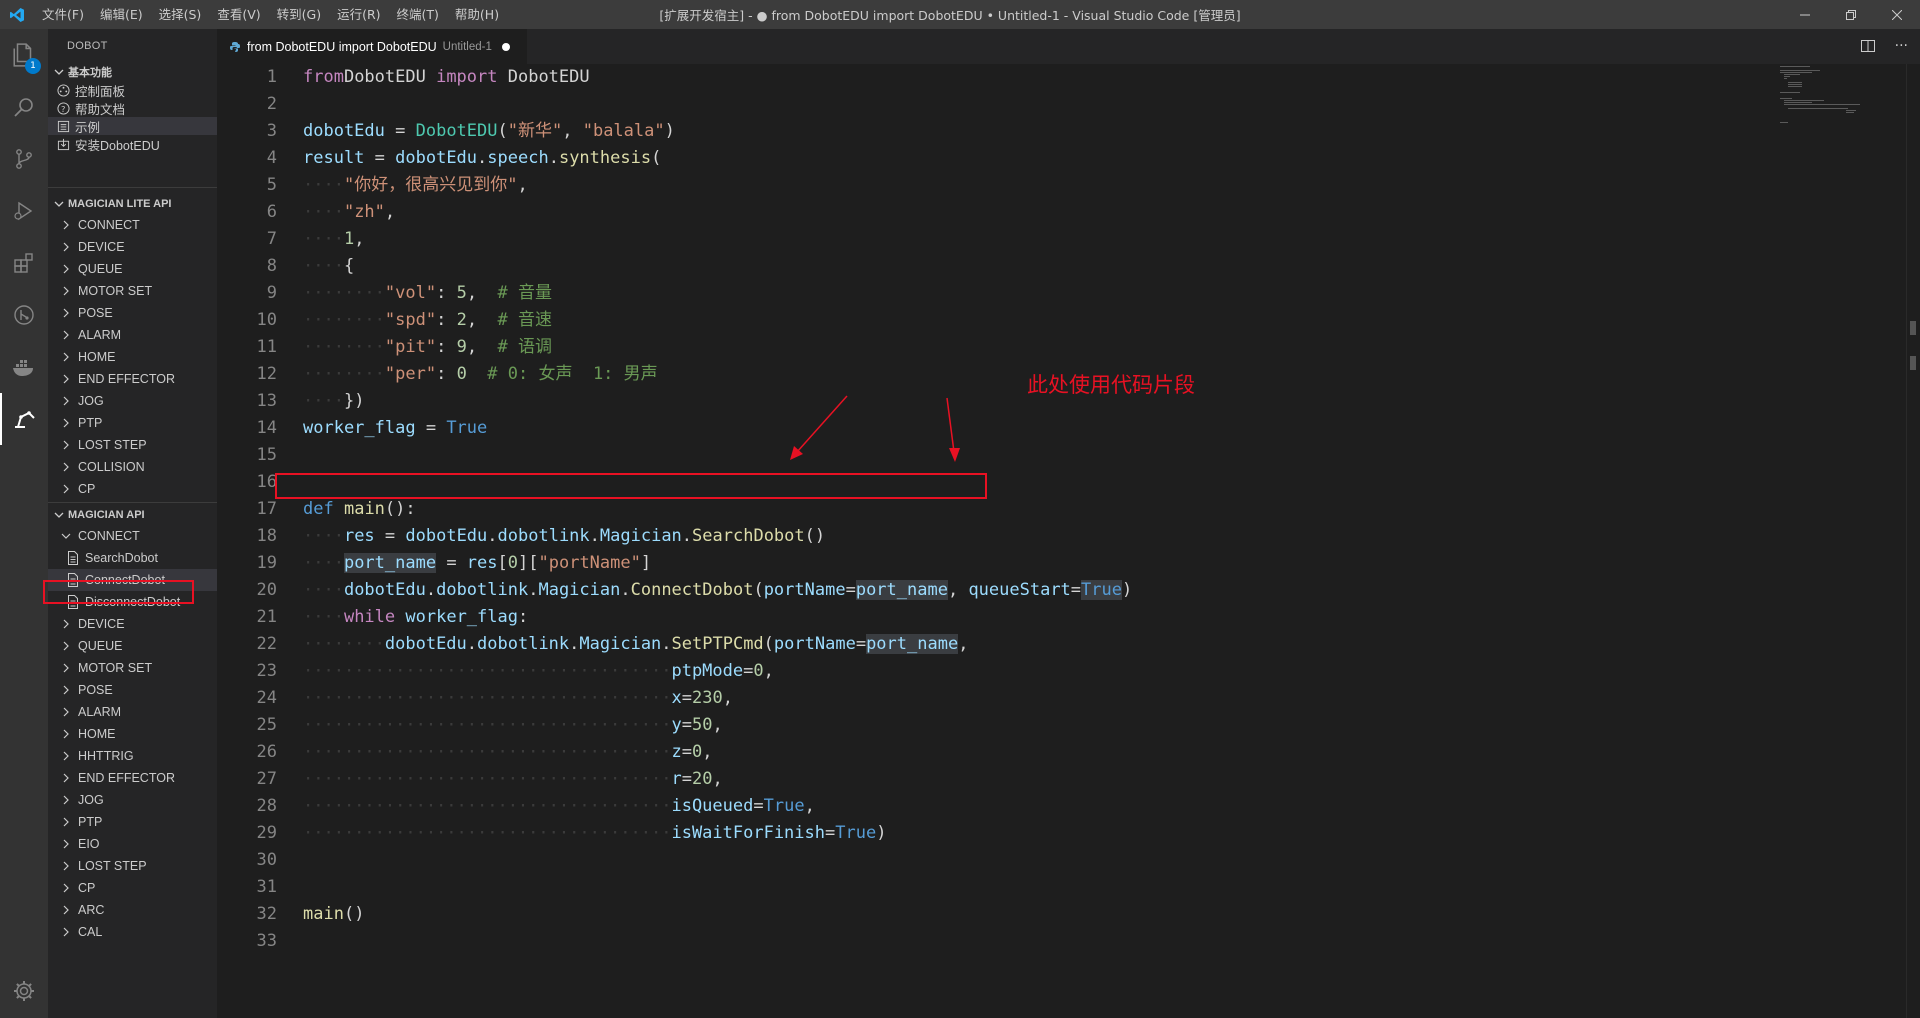 This screenshot has height=1018, width=1920. I want to click on section-header-basic: 基本功能, so click(132, 72).